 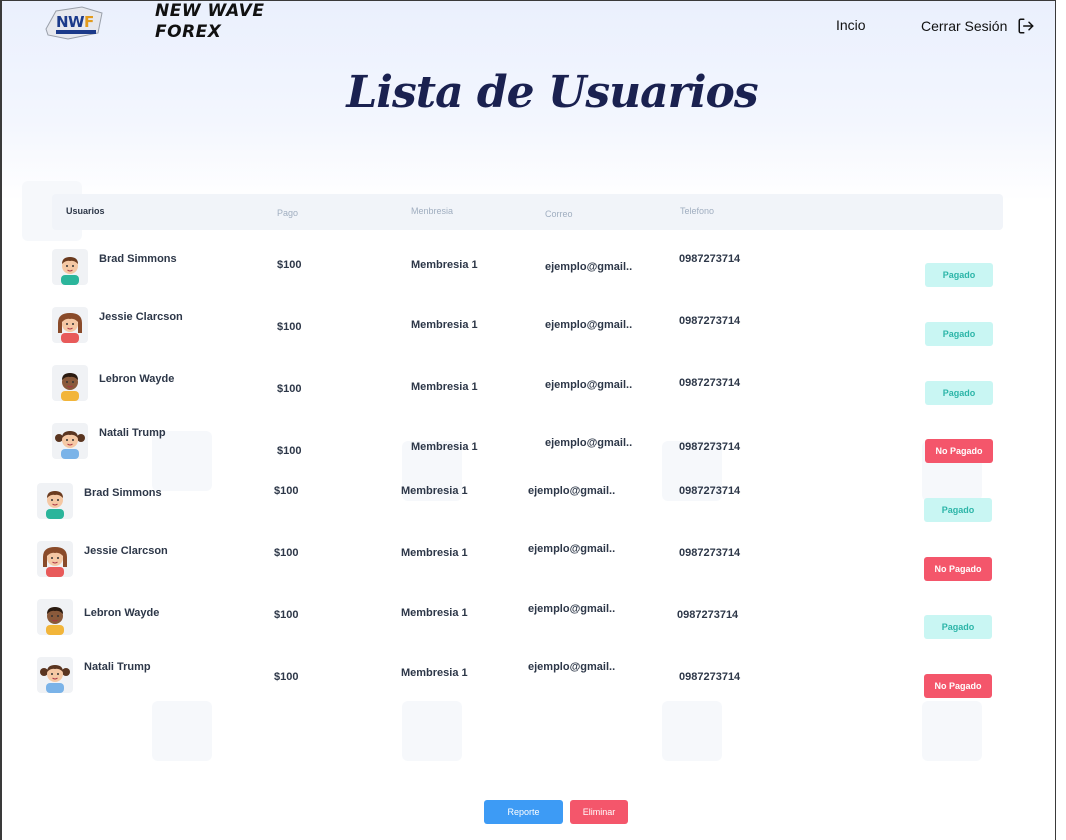 What do you see at coordinates (89, 22) in the screenshot?
I see `svg-text: F` at bounding box center [89, 22].